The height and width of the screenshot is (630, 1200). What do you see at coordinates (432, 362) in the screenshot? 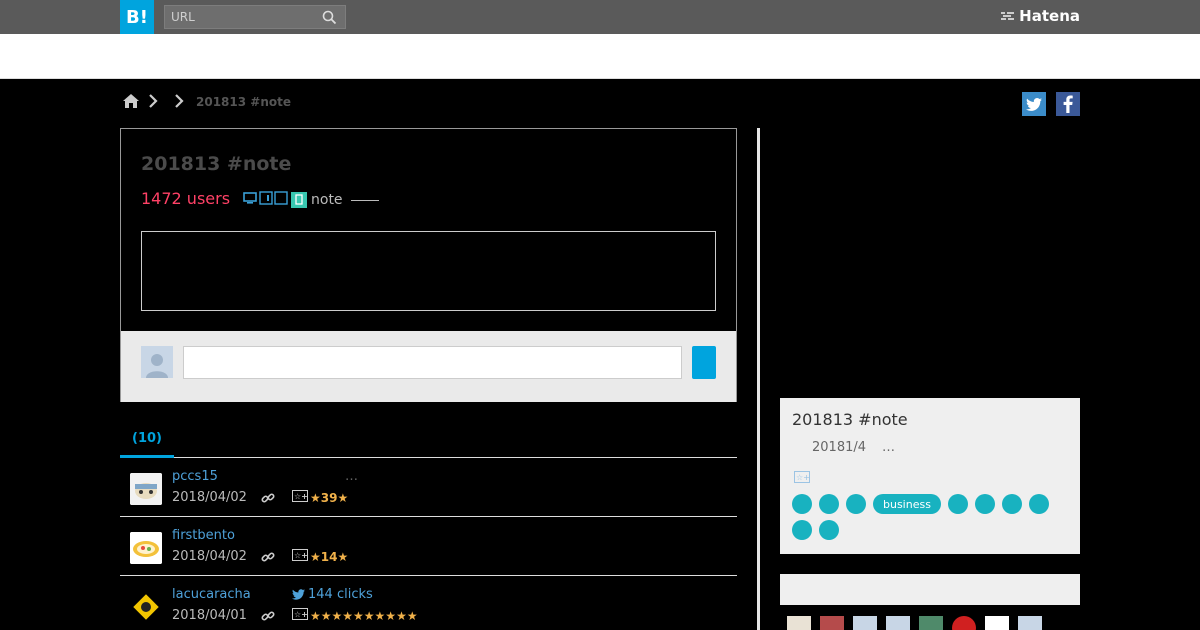
I see `comment-input` at bounding box center [432, 362].